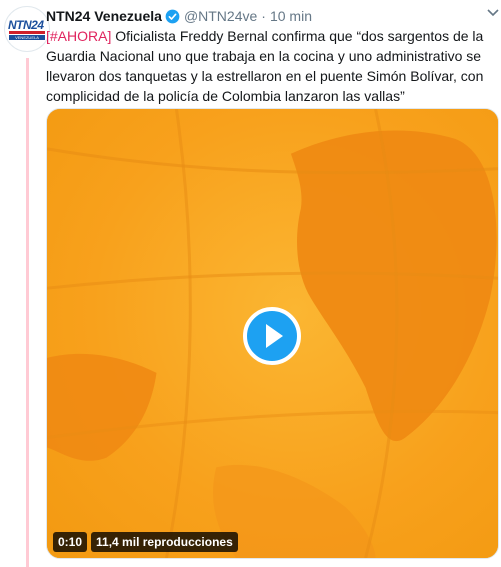  I want to click on ntn24-logo: NTN24 VENEZUELA, so click(27, 29).